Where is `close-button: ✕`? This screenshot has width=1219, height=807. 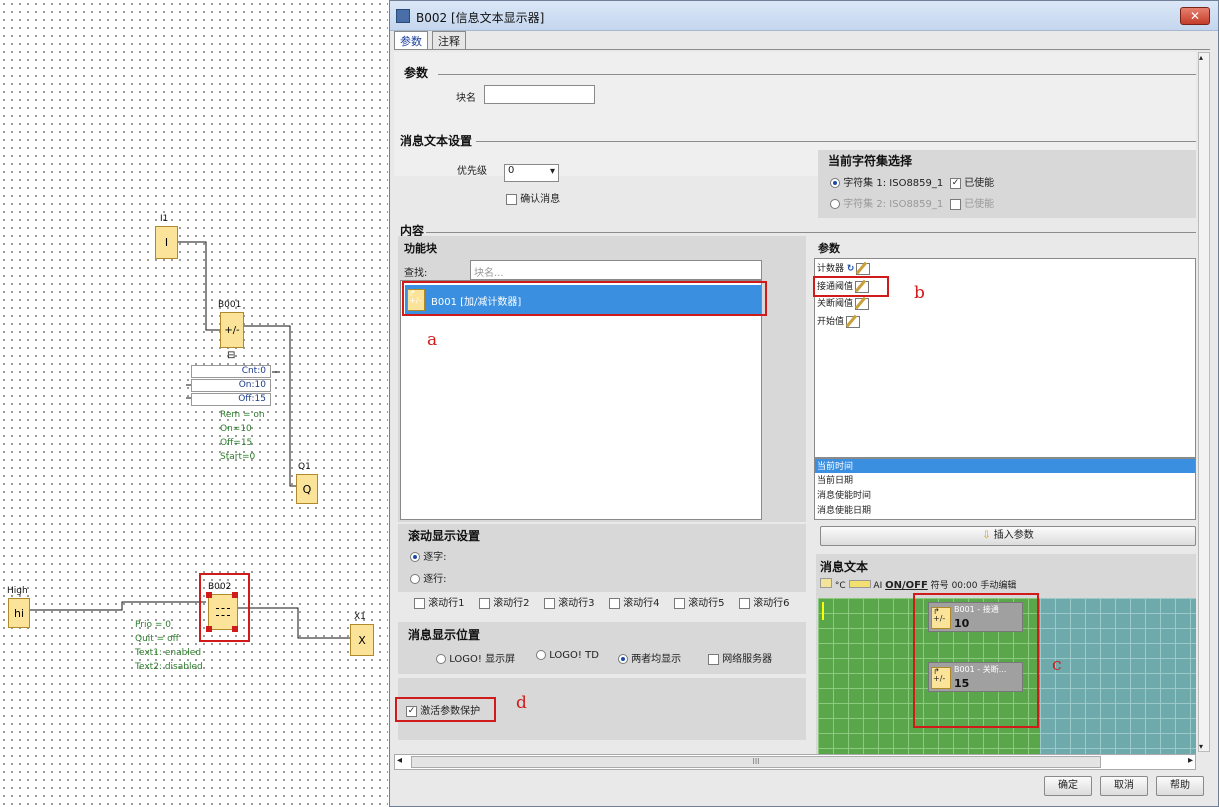 close-button: ✕ is located at coordinates (1195, 16).